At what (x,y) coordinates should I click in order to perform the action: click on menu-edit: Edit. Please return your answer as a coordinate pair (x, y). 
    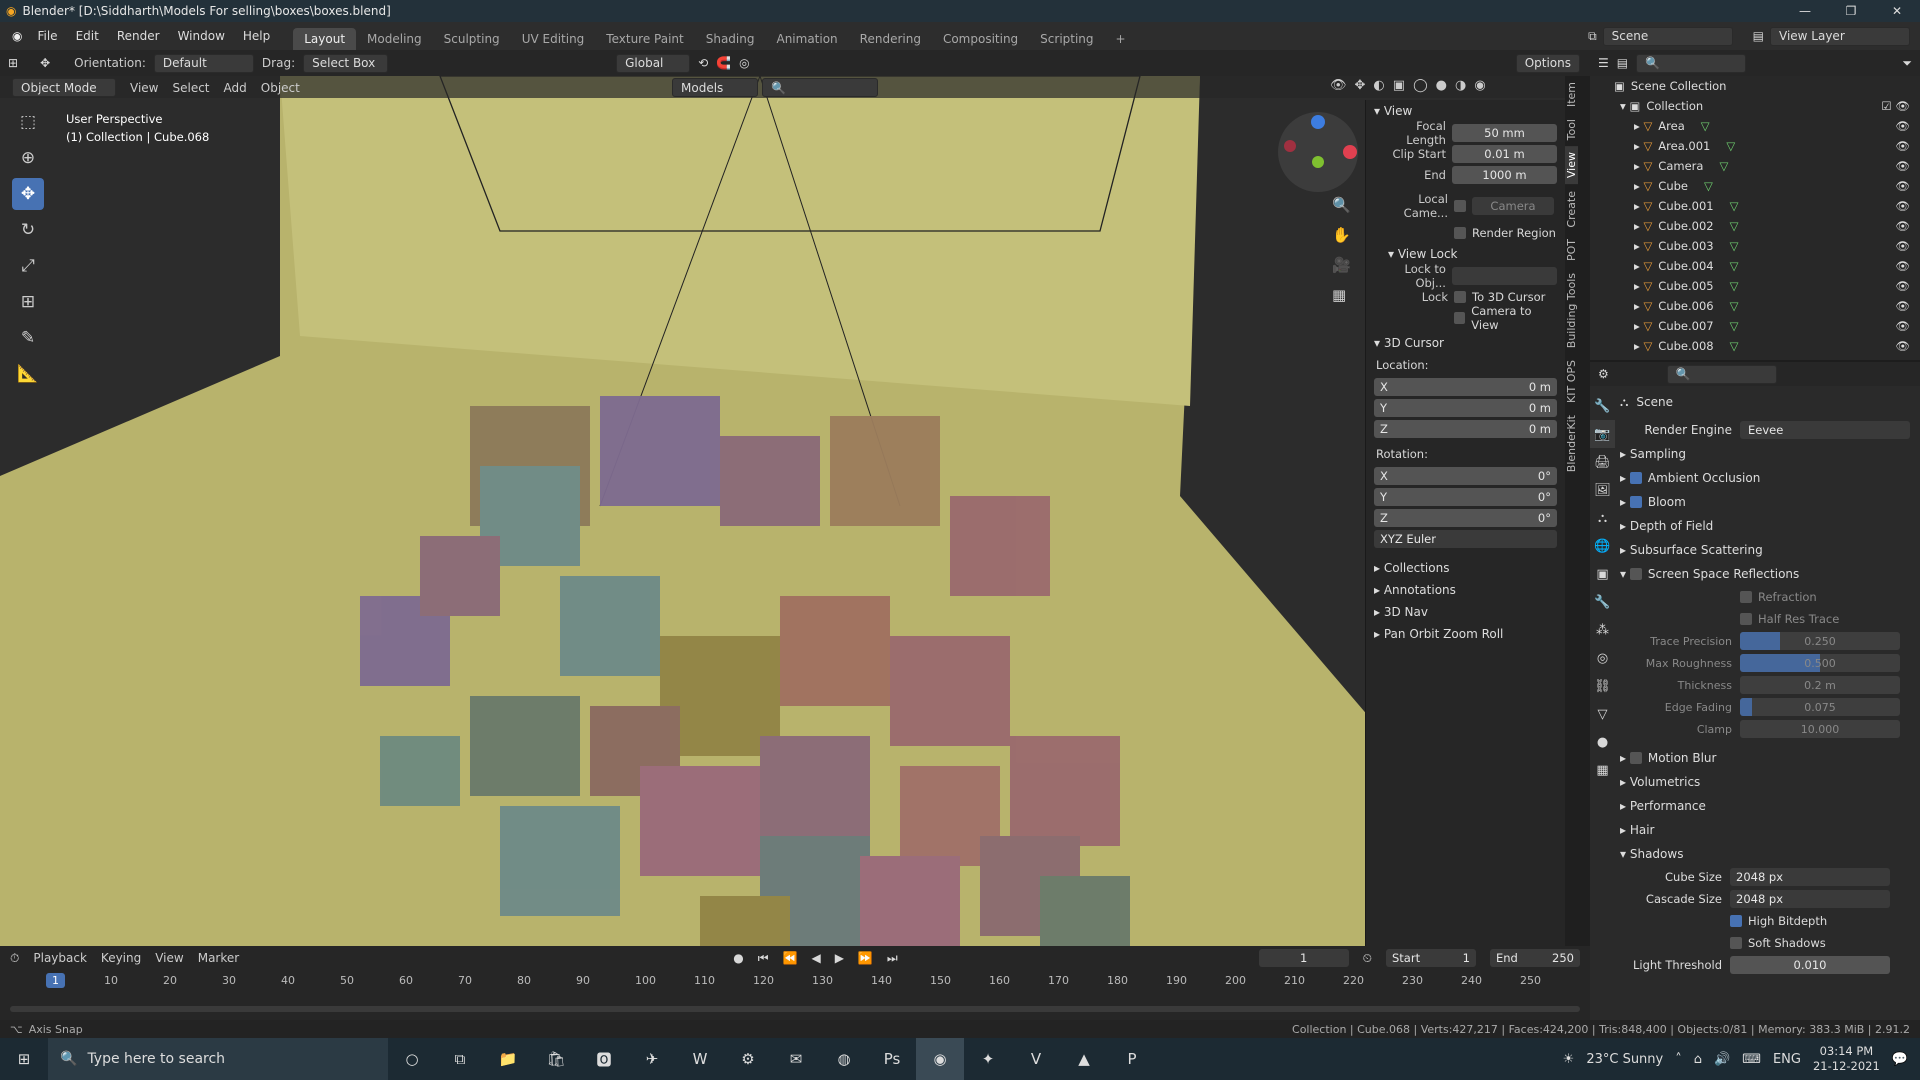
    Looking at the image, I should click on (87, 36).